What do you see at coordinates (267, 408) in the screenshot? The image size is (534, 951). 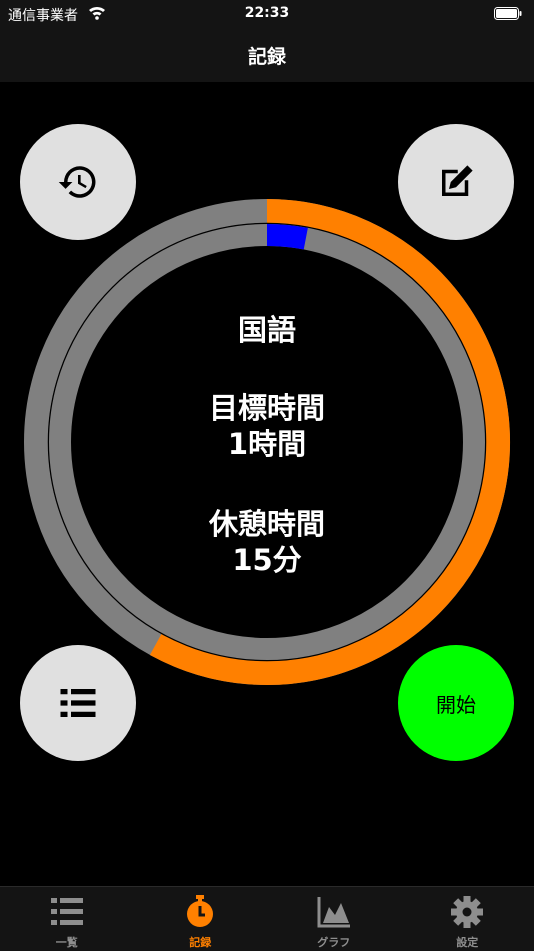 I see `goal-time-label: 目標時間` at bounding box center [267, 408].